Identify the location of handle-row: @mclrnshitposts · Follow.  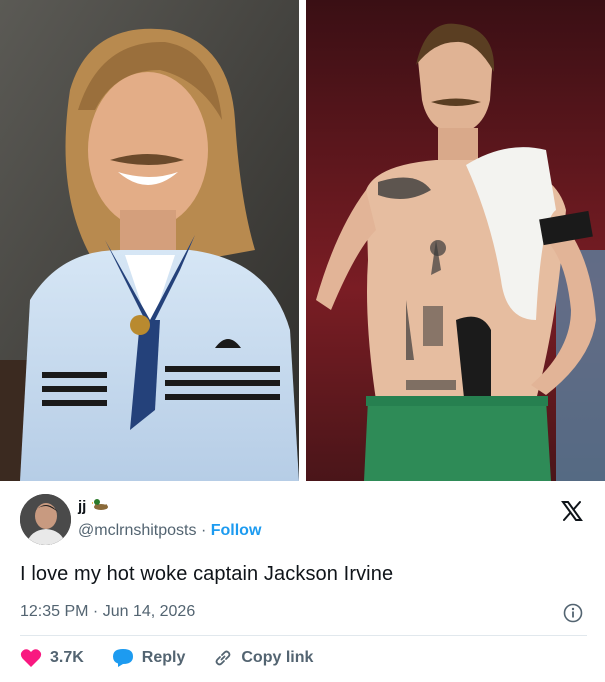
(169, 531).